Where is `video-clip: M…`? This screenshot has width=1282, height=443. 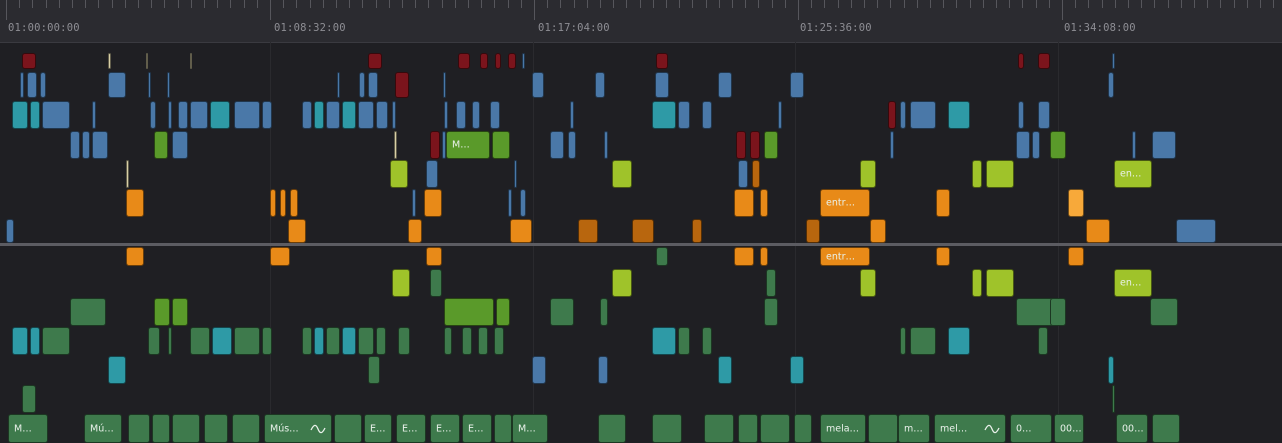 video-clip: M… is located at coordinates (468, 145).